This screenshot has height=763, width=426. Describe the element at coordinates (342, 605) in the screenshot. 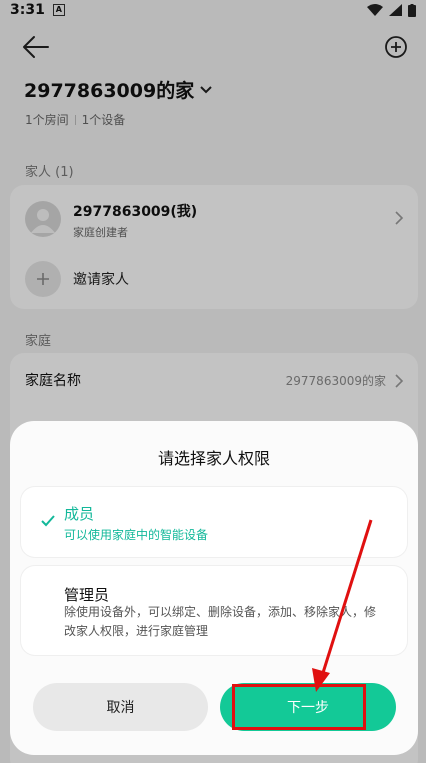

I see `annotation-arrow-icon` at that location.